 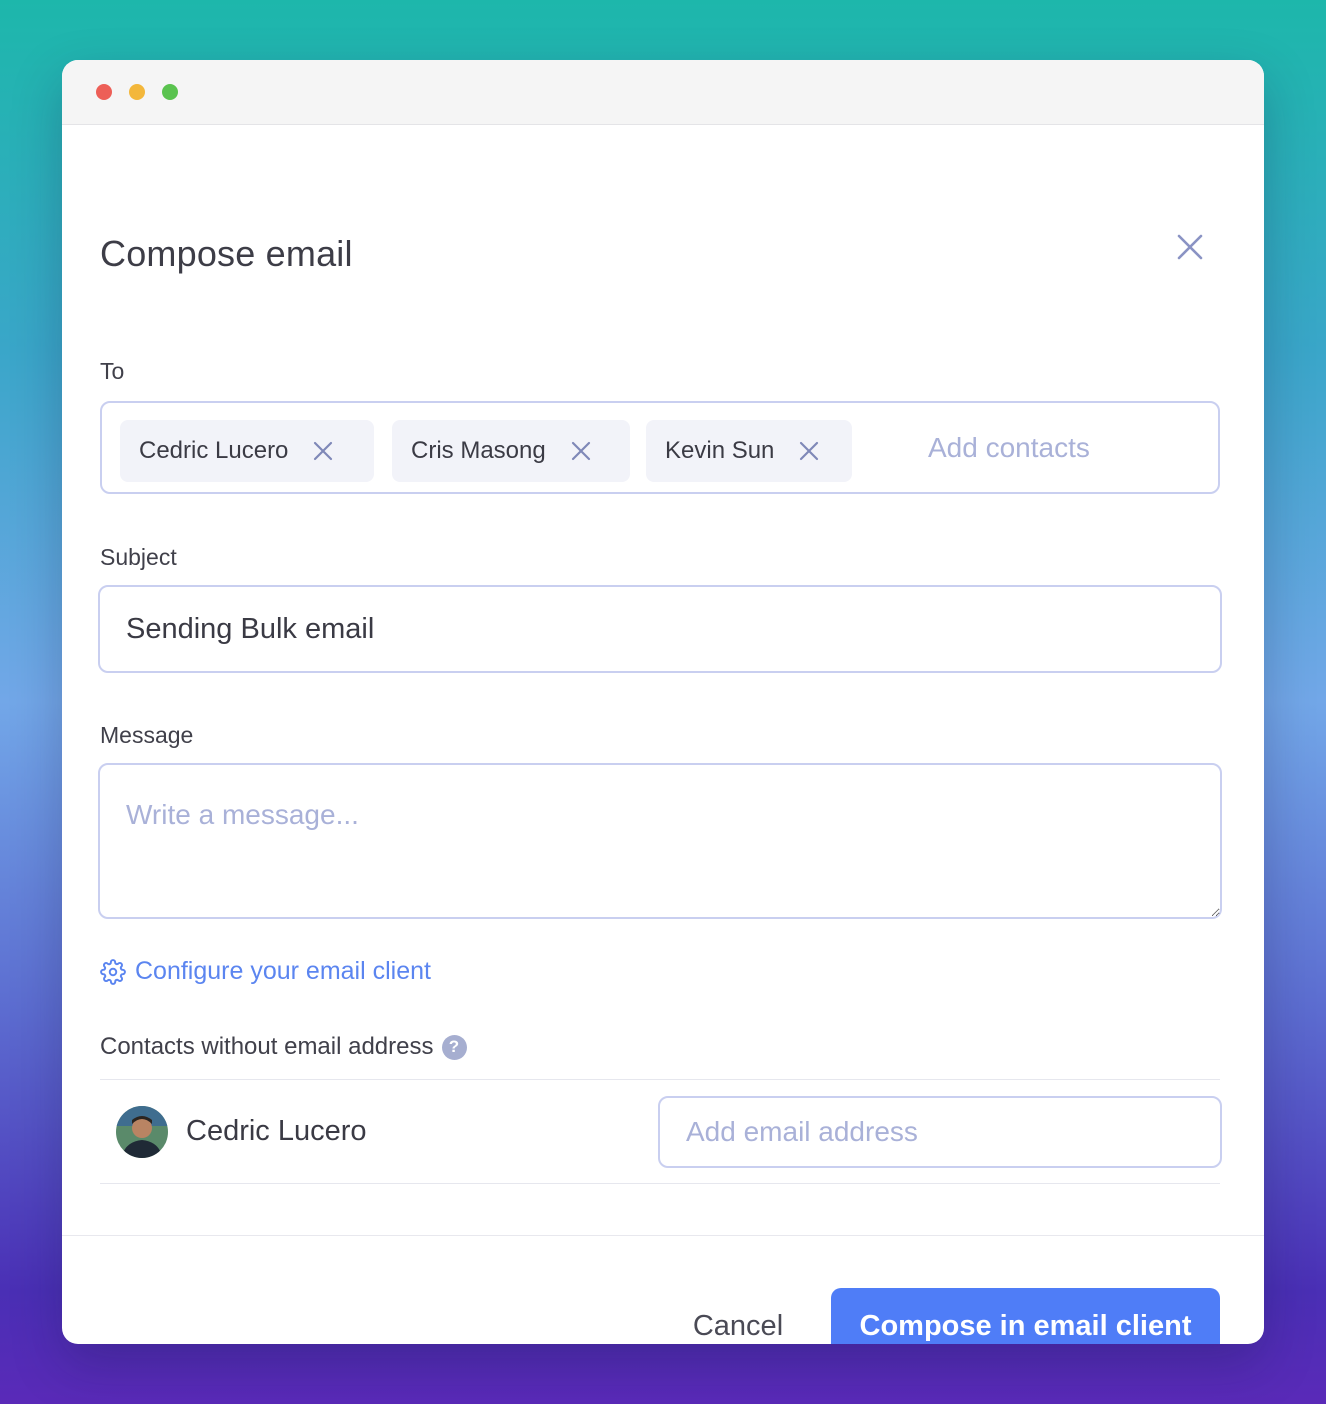 What do you see at coordinates (112, 371) in the screenshot?
I see `to-label: To` at bounding box center [112, 371].